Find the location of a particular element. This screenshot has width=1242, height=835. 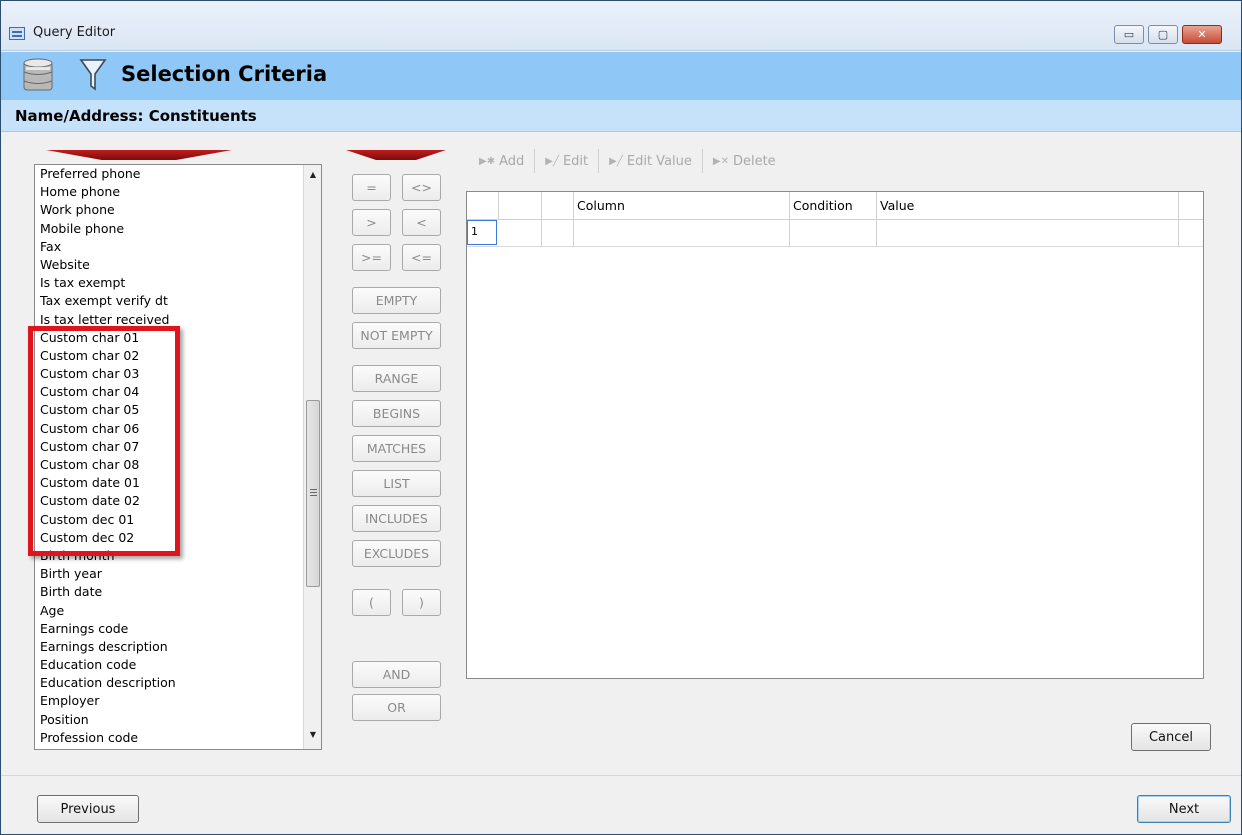

field-list-item: Custom char 04 is located at coordinates (166, 392).